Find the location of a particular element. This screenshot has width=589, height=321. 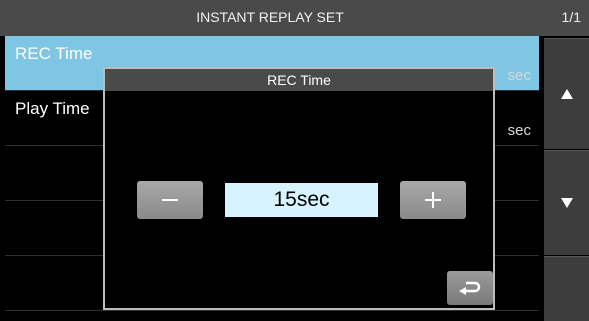

scroll-down-button is located at coordinates (566, 202).